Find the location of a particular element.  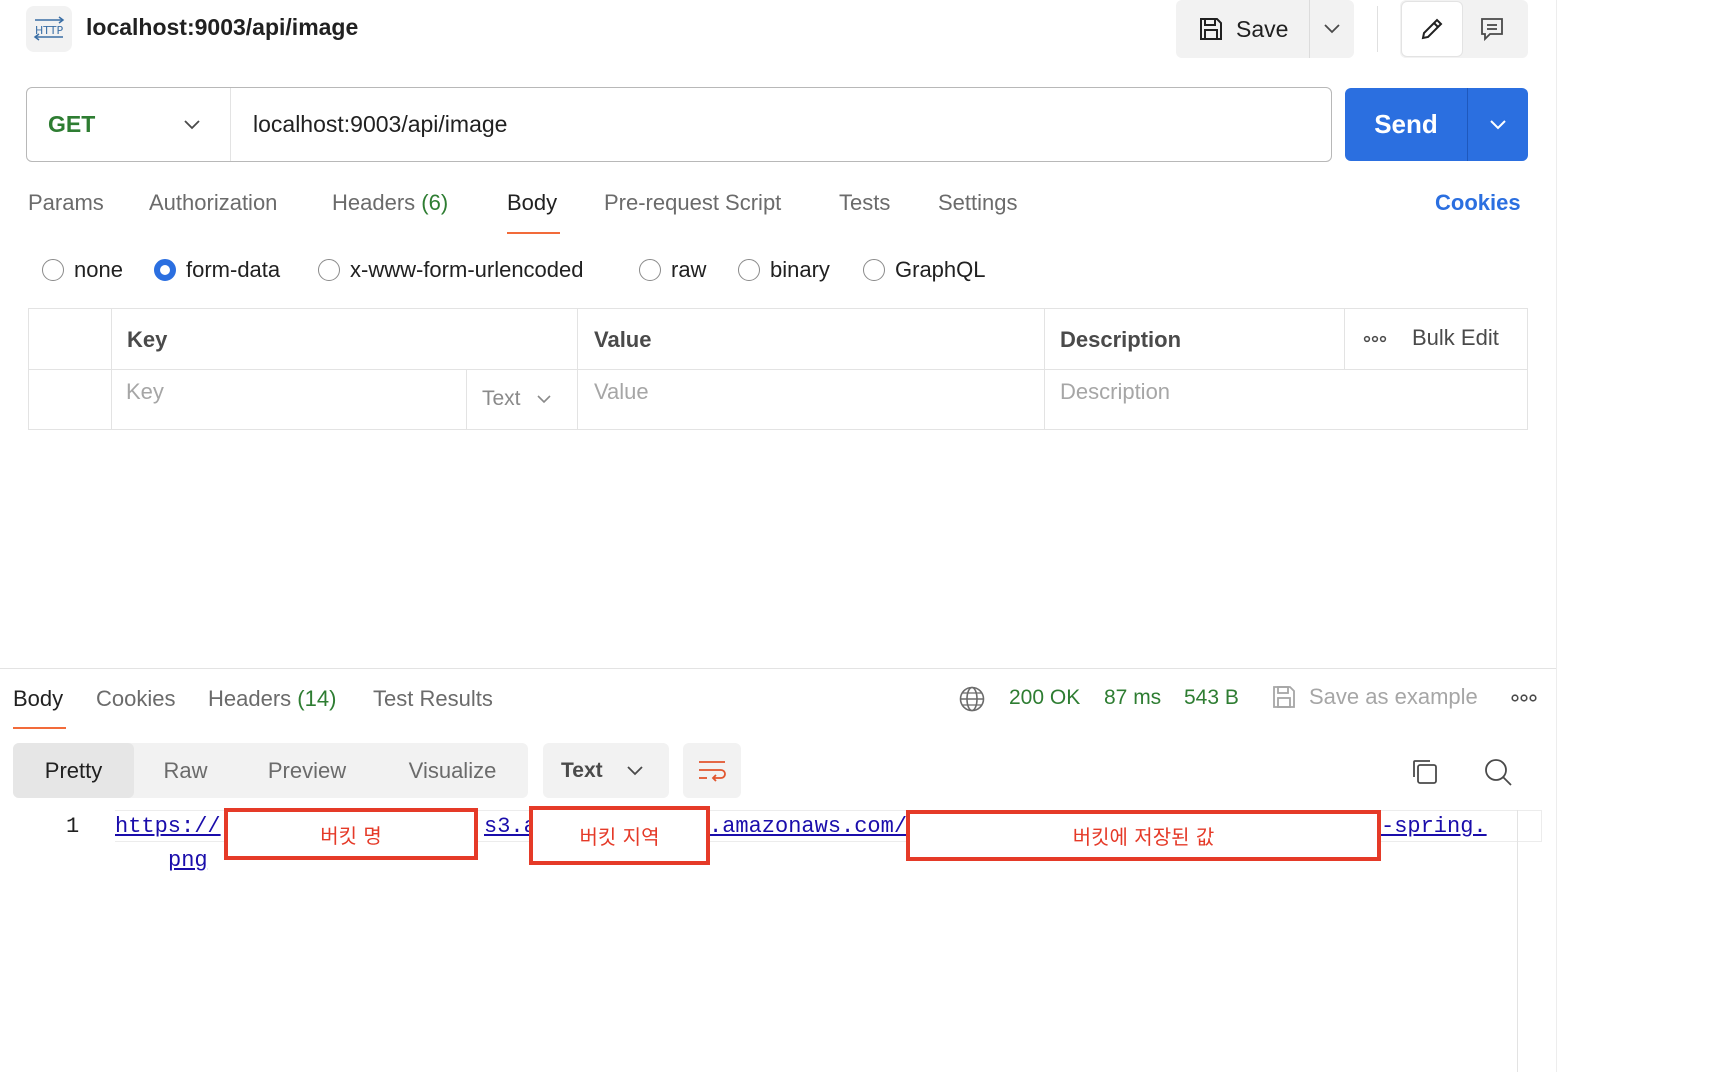

wrap-lines-button is located at coordinates (712, 770).